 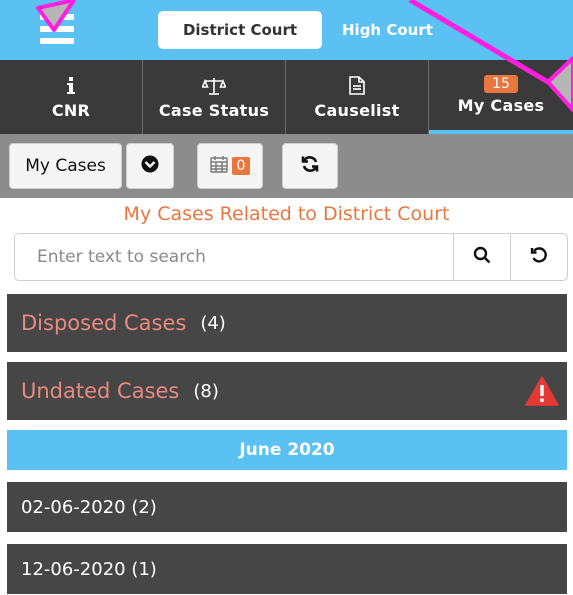 What do you see at coordinates (57, 30) in the screenshot?
I see `menu-icon` at bounding box center [57, 30].